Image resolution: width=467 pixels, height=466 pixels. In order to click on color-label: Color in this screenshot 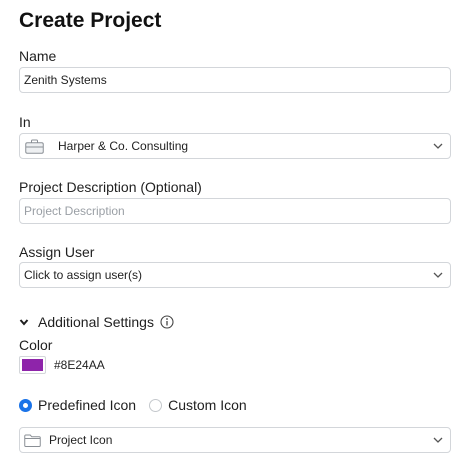, I will do `click(36, 345)`.